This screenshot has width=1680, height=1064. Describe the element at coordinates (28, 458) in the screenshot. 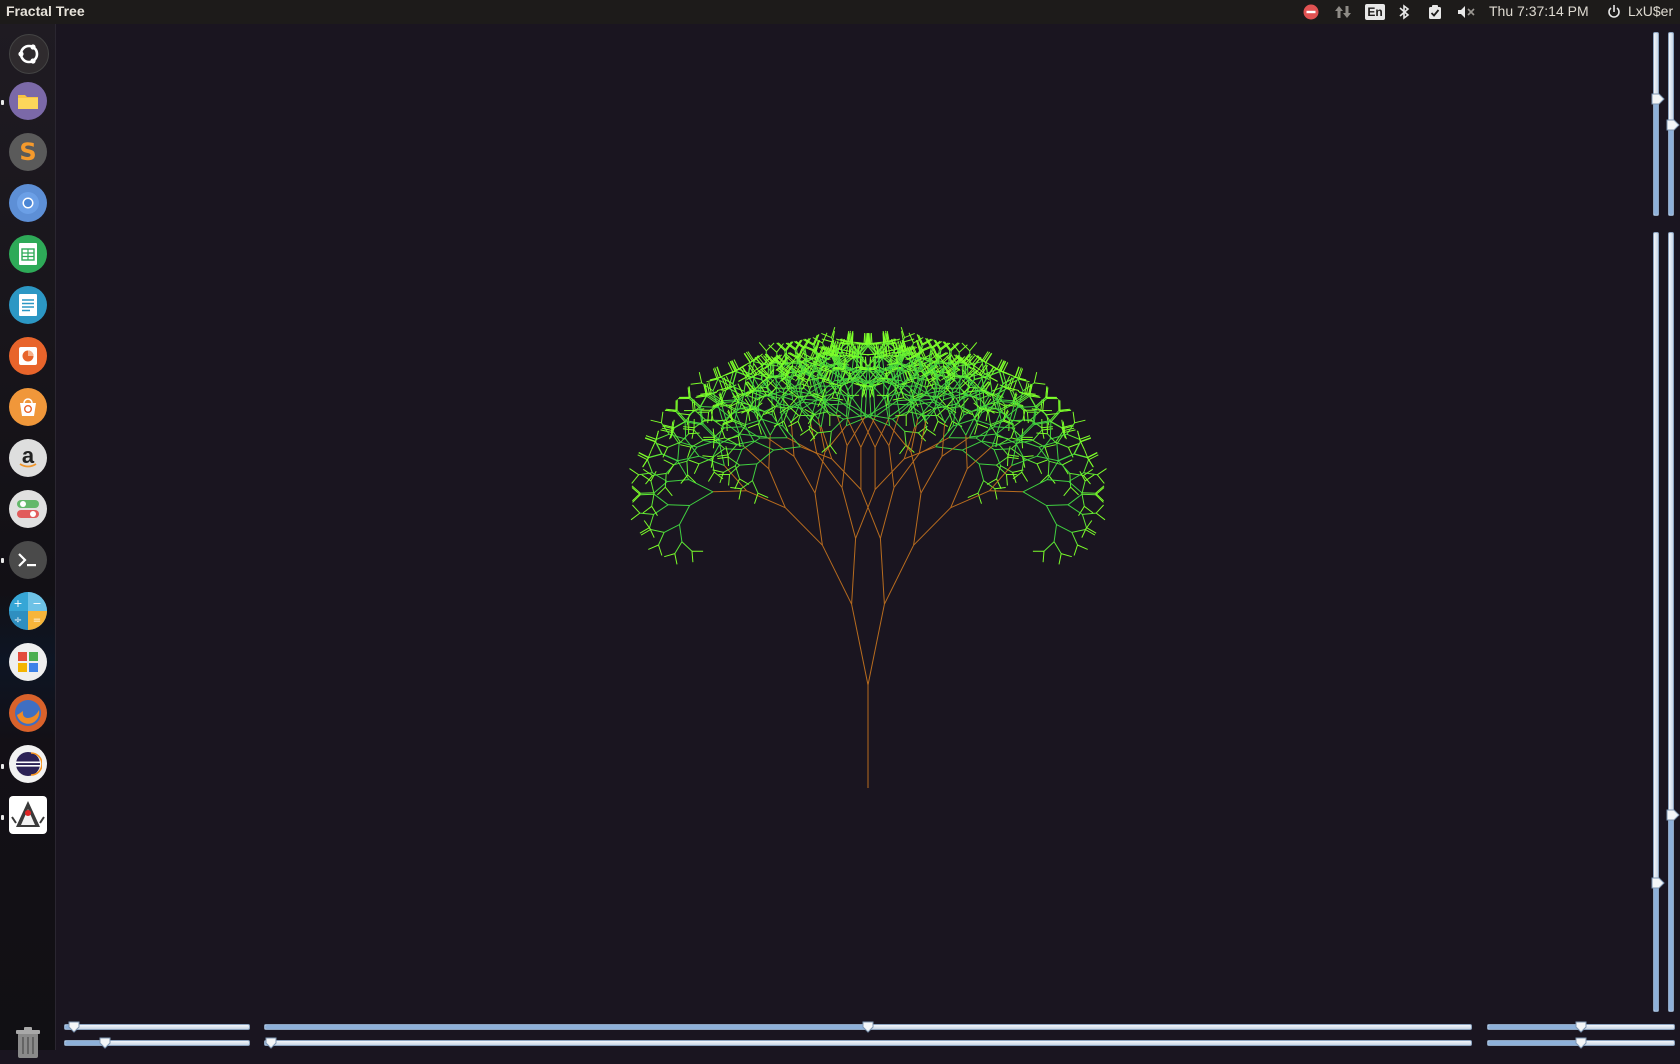

I see `amazon-icon: a` at that location.